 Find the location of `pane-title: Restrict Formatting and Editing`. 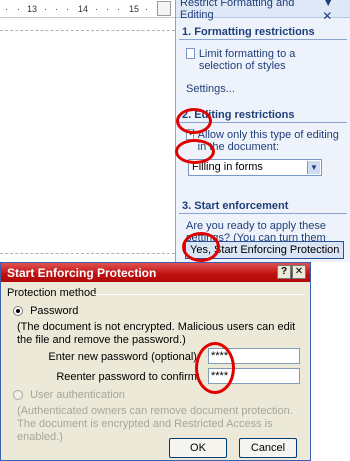

pane-title: Restrict Formatting and Editing is located at coordinates (237, 10).